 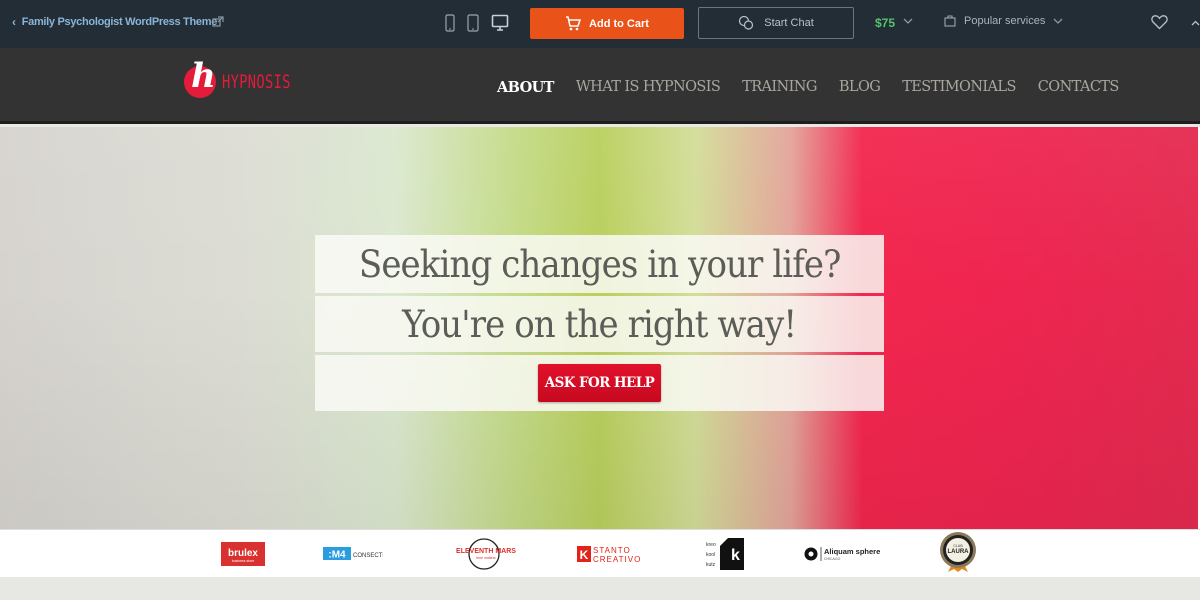 I want to click on hero-cta-band: ASK FOR HELP, so click(x=599, y=383).